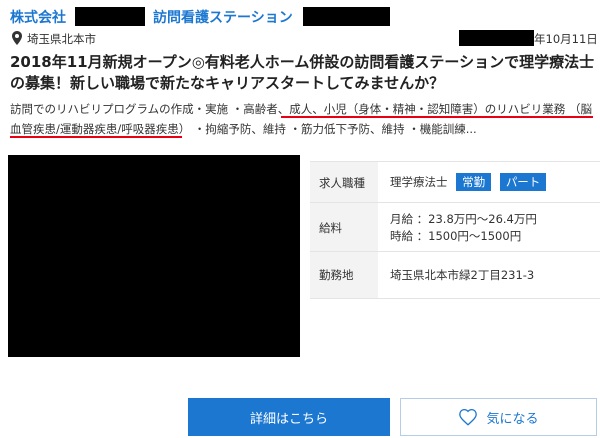 The image size is (600, 438). What do you see at coordinates (456, 236) in the screenshot?
I see `salary-hourly: 時給 ：1500円～1500円` at bounding box center [456, 236].